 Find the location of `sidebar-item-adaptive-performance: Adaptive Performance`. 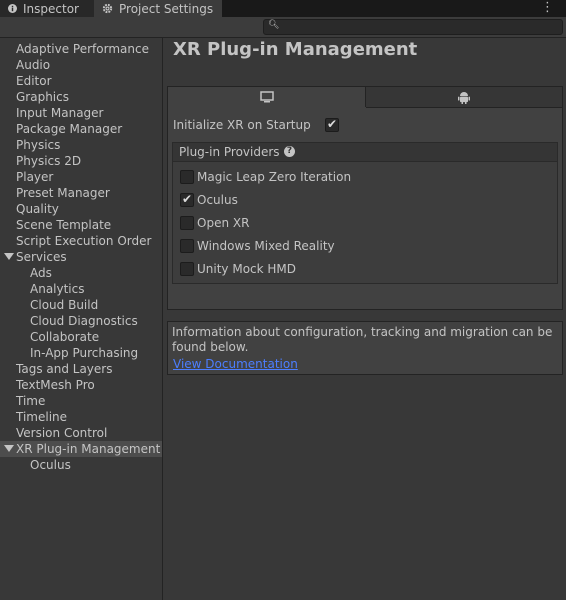

sidebar-item-adaptive-performance: Adaptive Performance is located at coordinates (81, 49).